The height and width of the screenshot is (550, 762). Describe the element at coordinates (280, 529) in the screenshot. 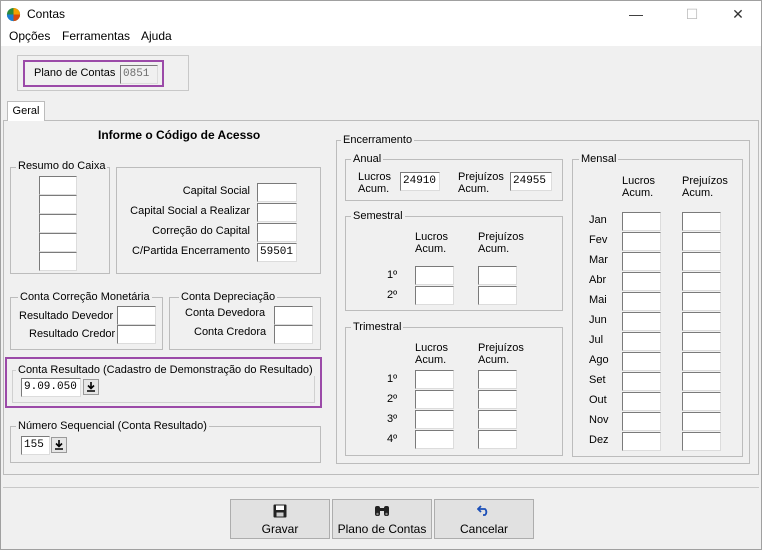

I see `gravar-button-label: Gravar` at that location.